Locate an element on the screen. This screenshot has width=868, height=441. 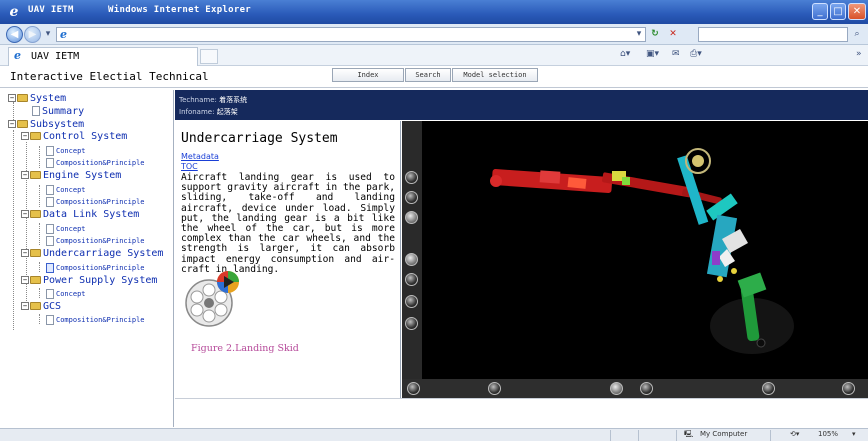
infoname-value: 起落架 is located at coordinates (227, 112).